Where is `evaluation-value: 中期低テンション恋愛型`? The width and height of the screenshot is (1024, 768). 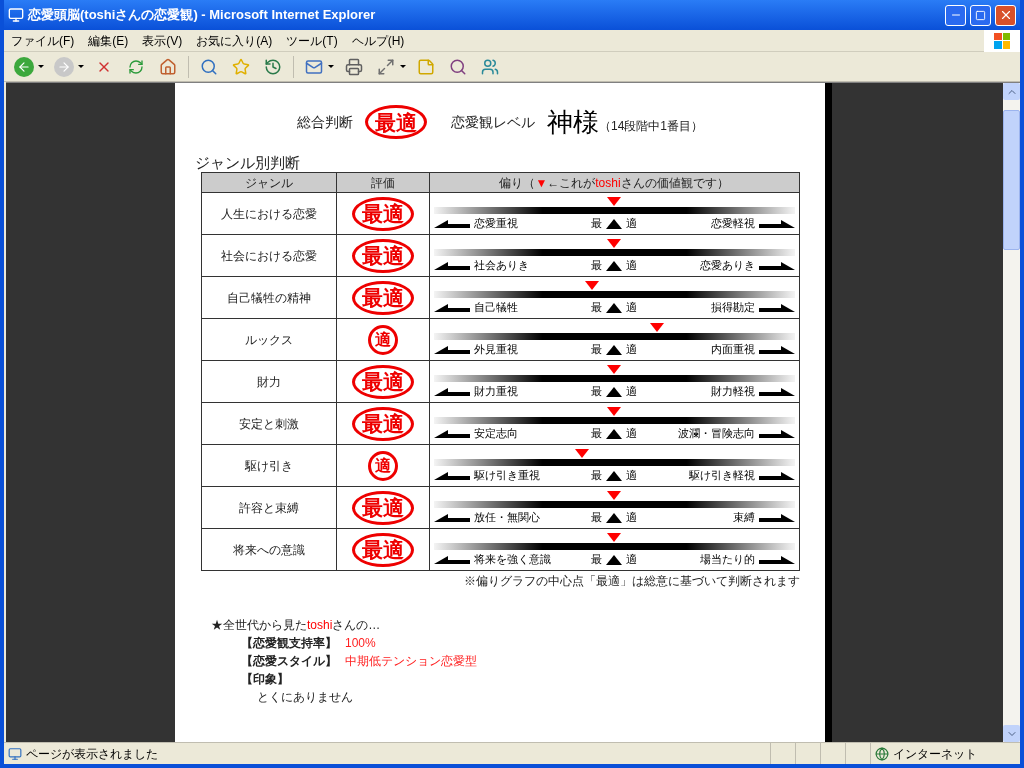 evaluation-value: 中期低テンション恋愛型 is located at coordinates (411, 661).